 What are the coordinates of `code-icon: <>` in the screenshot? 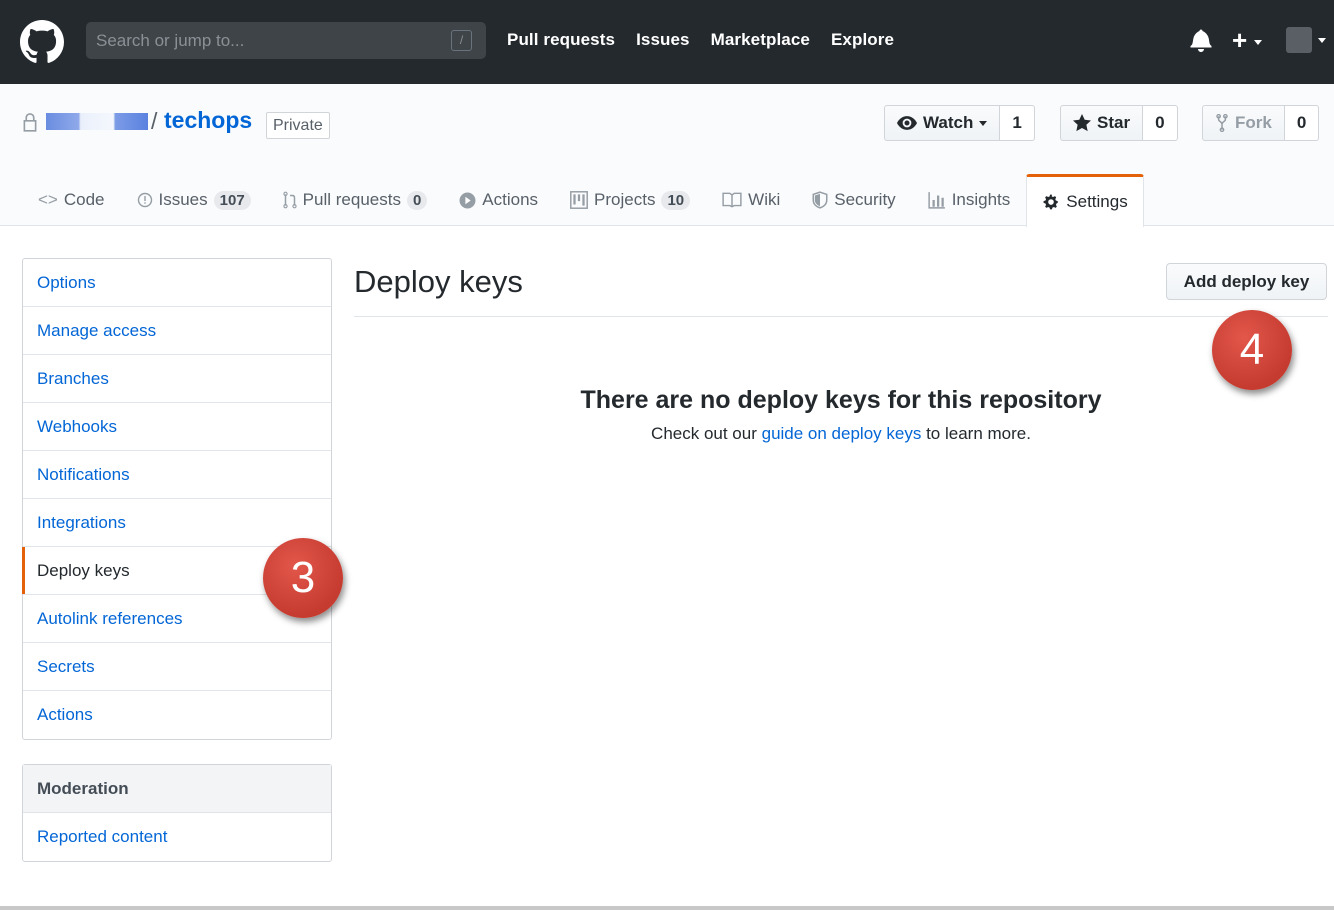 It's located at (48, 199).